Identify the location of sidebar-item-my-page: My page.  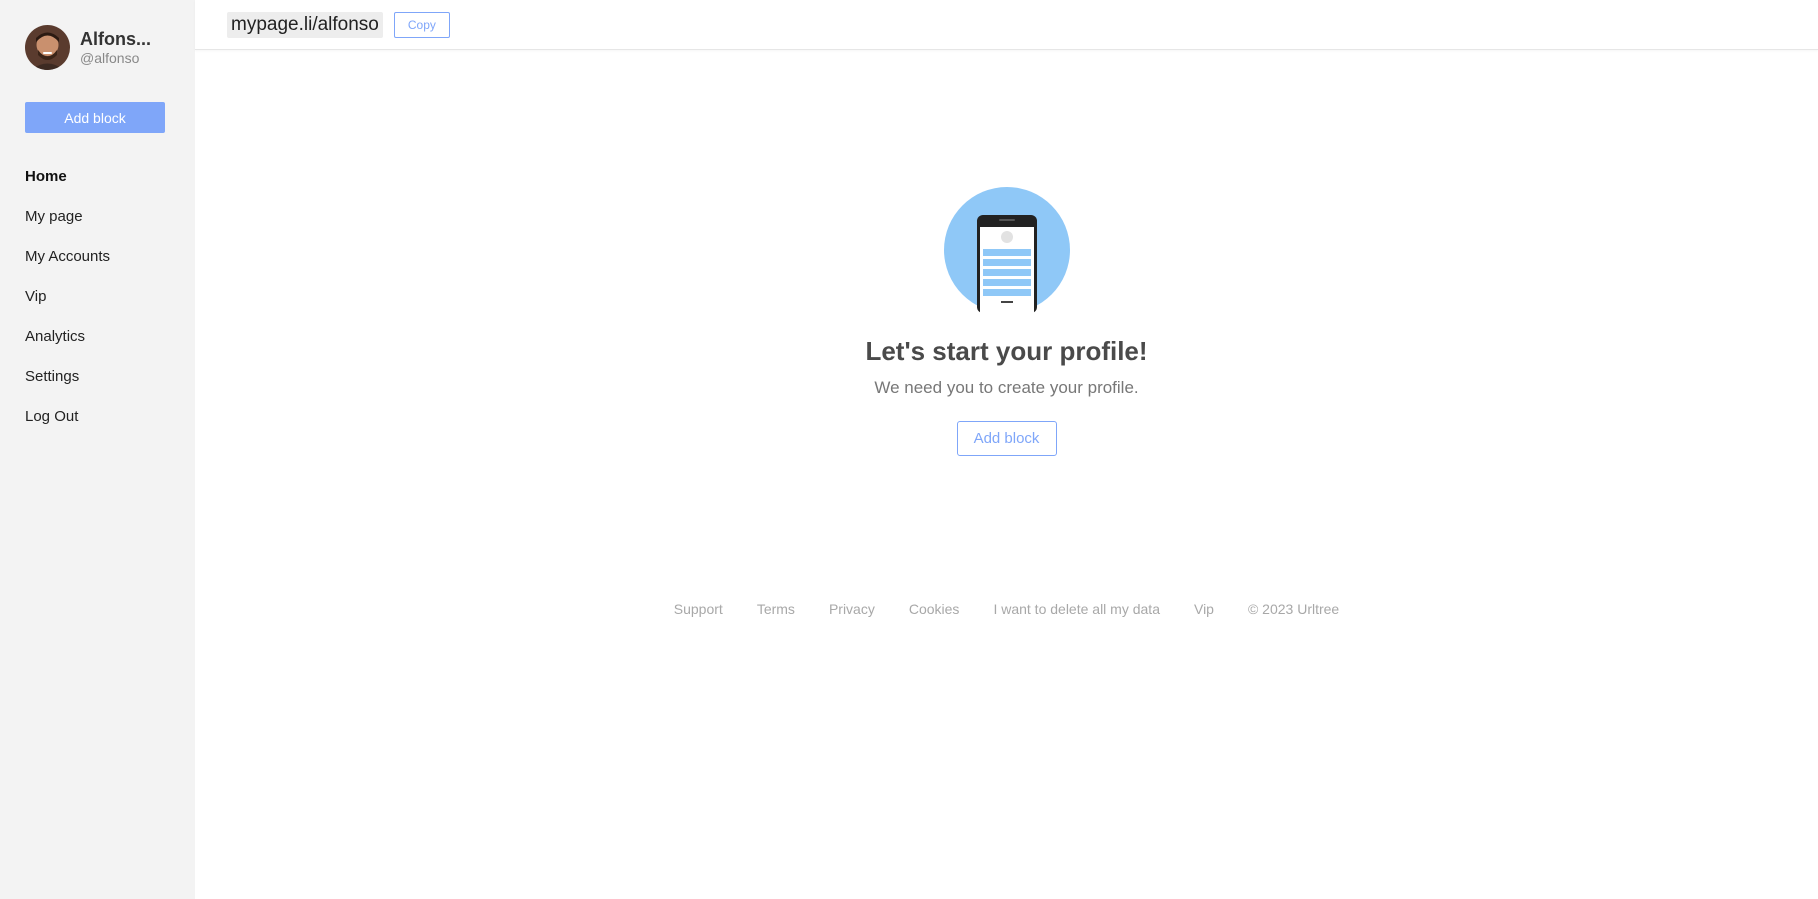
(110, 227).